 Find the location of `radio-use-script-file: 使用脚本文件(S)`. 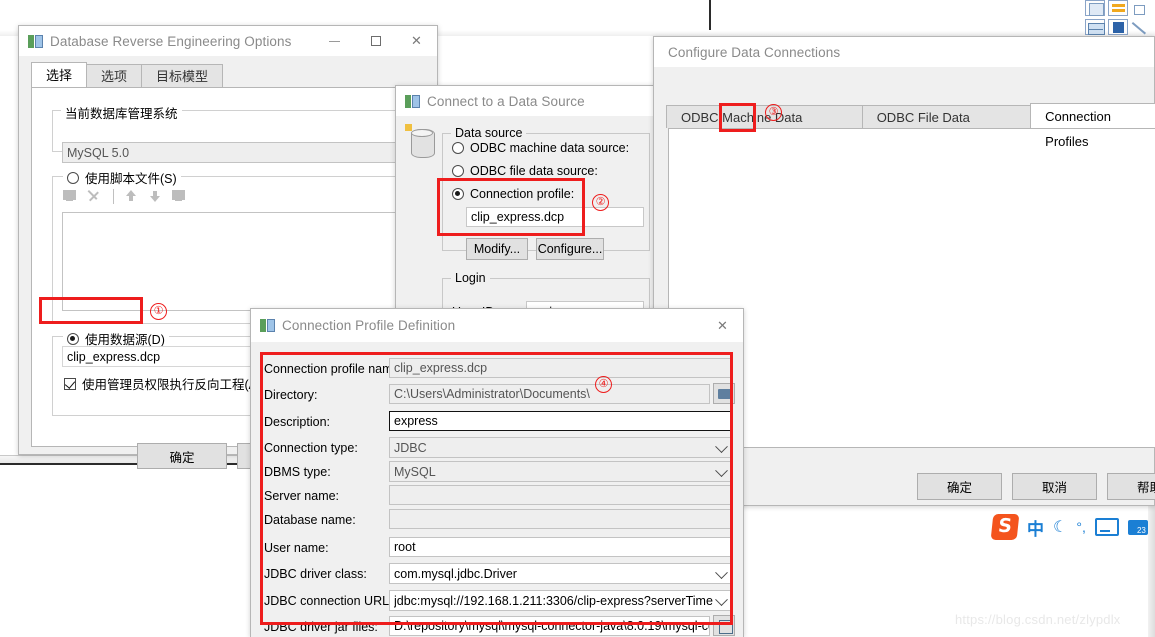

radio-use-script-file: 使用脚本文件(S) is located at coordinates (122, 177).